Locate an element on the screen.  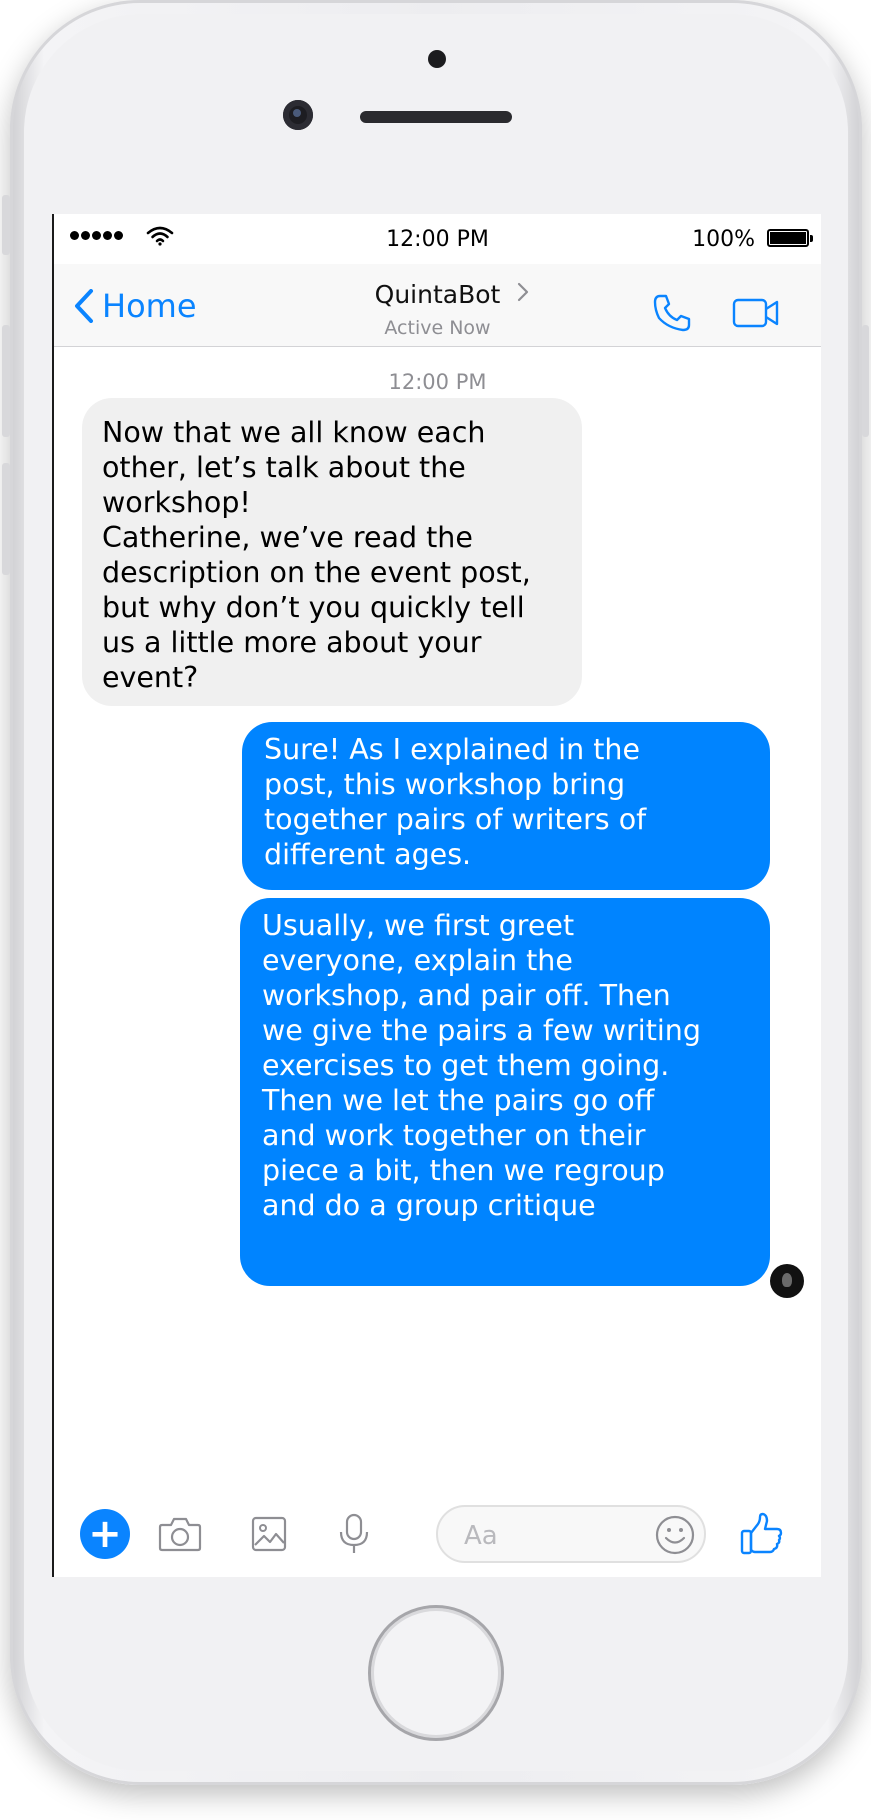
message-composer: + Aa is located at coordinates (437, 1534).